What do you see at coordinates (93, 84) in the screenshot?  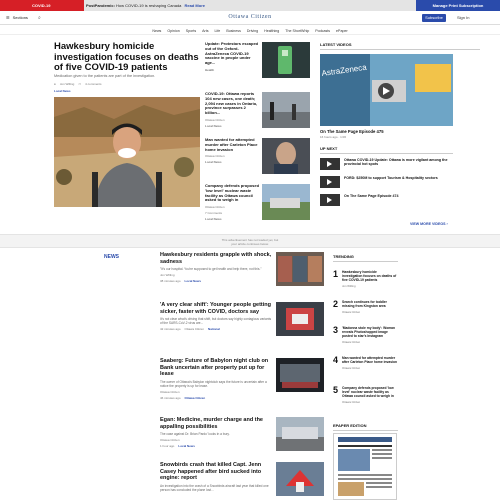 I see `hero-comments: 4 comments` at bounding box center [93, 84].